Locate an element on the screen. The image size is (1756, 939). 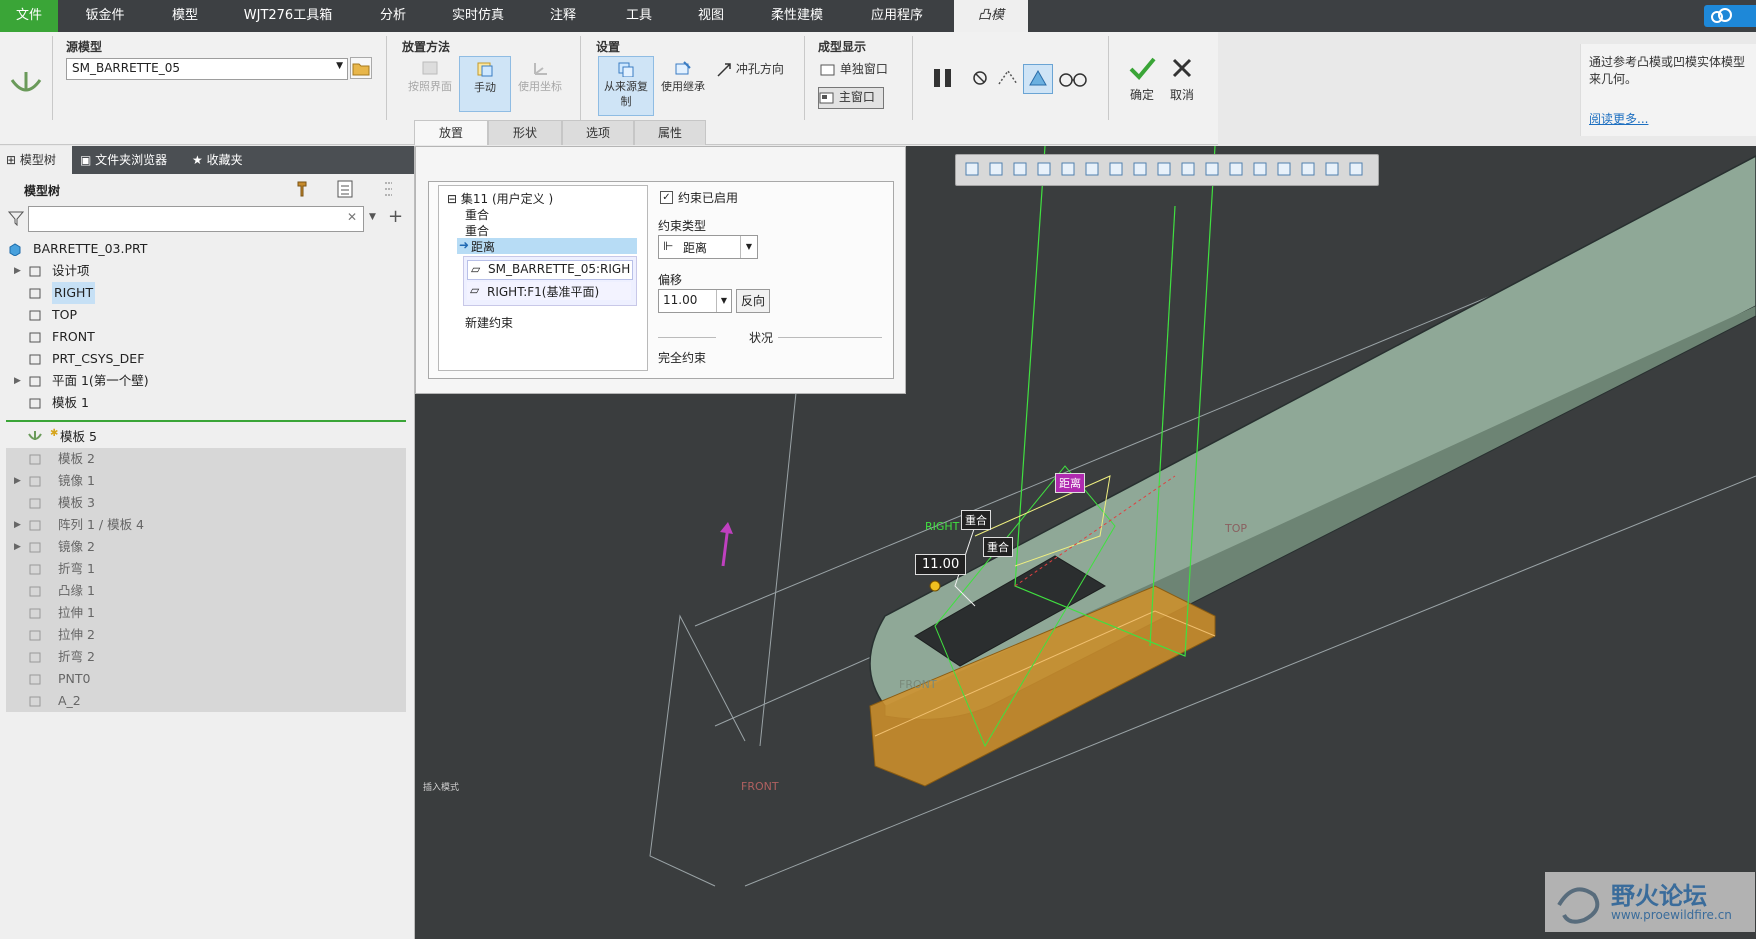
refit-icon is located at coordinates (972, 169).